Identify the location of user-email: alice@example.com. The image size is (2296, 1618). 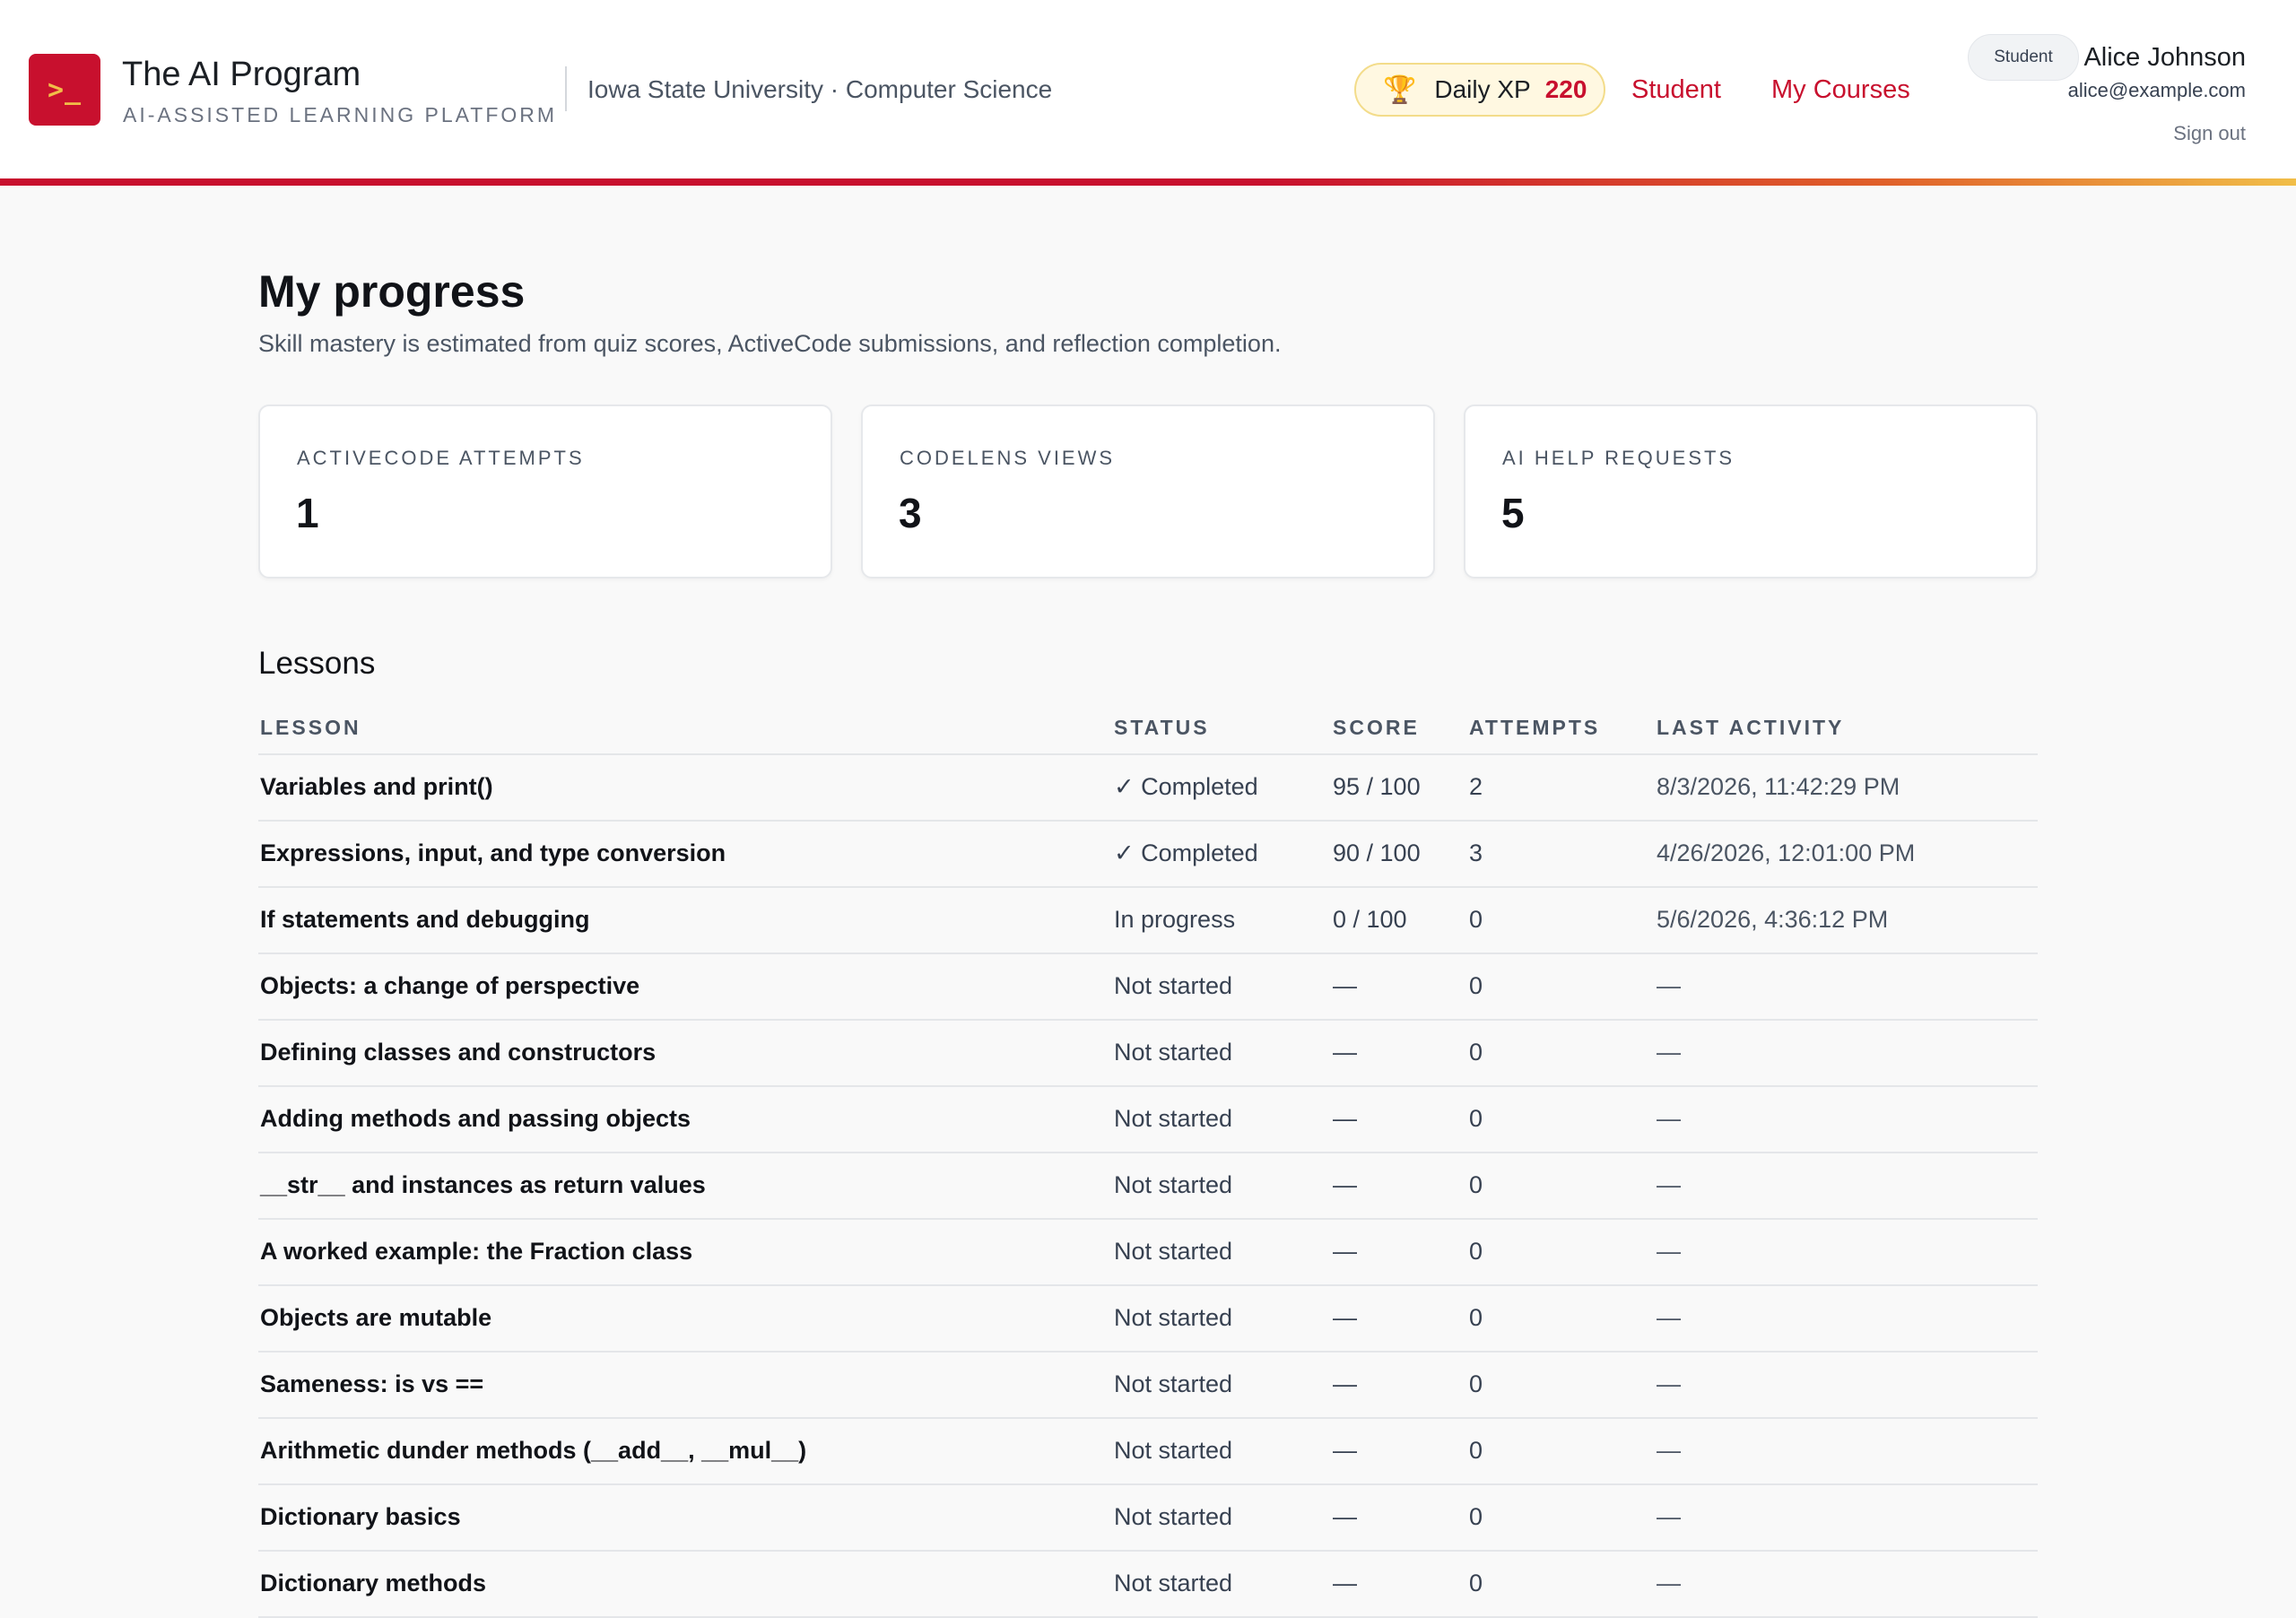
(2156, 90).